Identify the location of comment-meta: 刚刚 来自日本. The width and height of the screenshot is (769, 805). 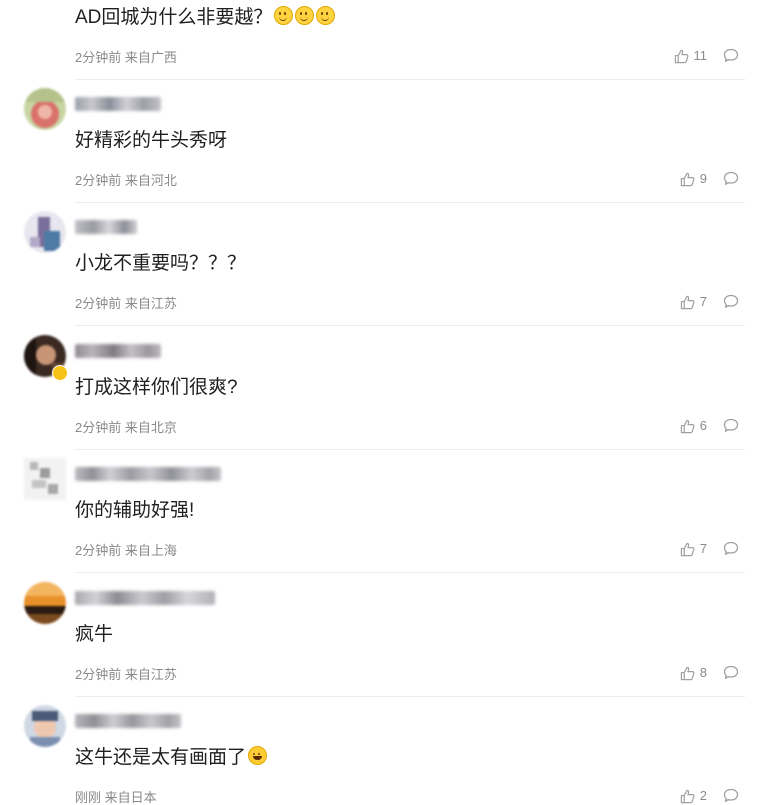
(116, 797).